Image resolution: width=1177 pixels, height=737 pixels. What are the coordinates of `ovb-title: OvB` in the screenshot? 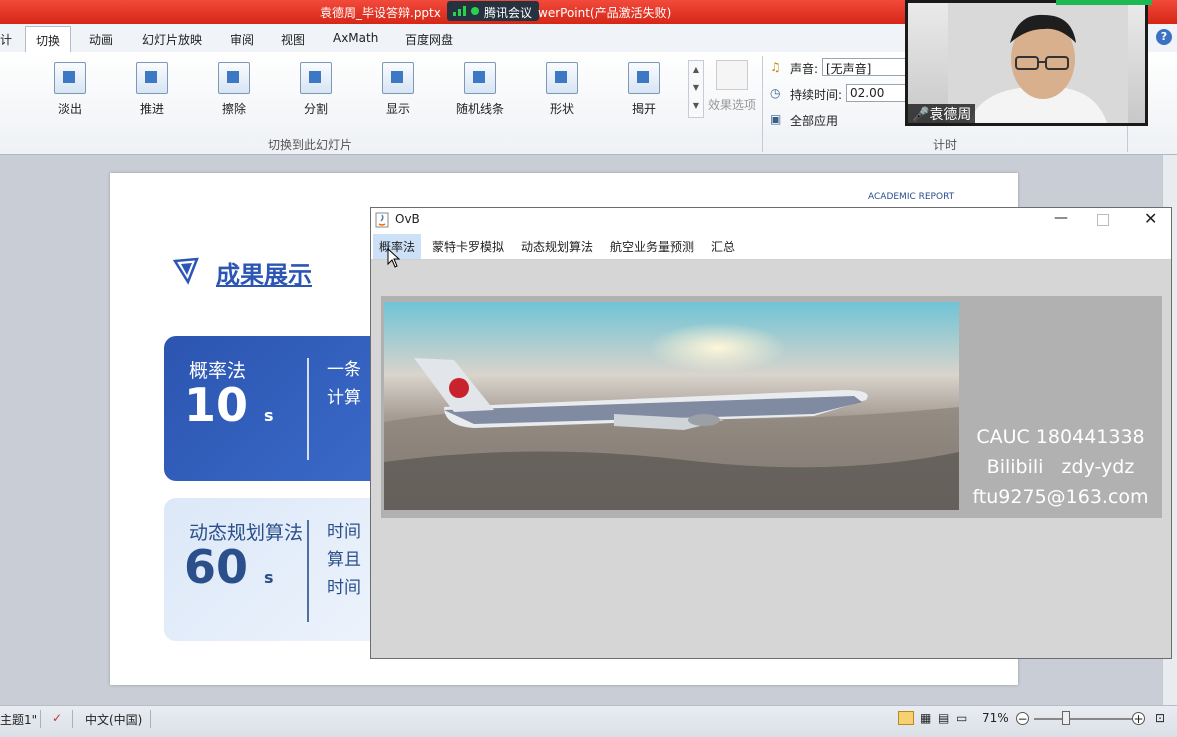 It's located at (407, 219).